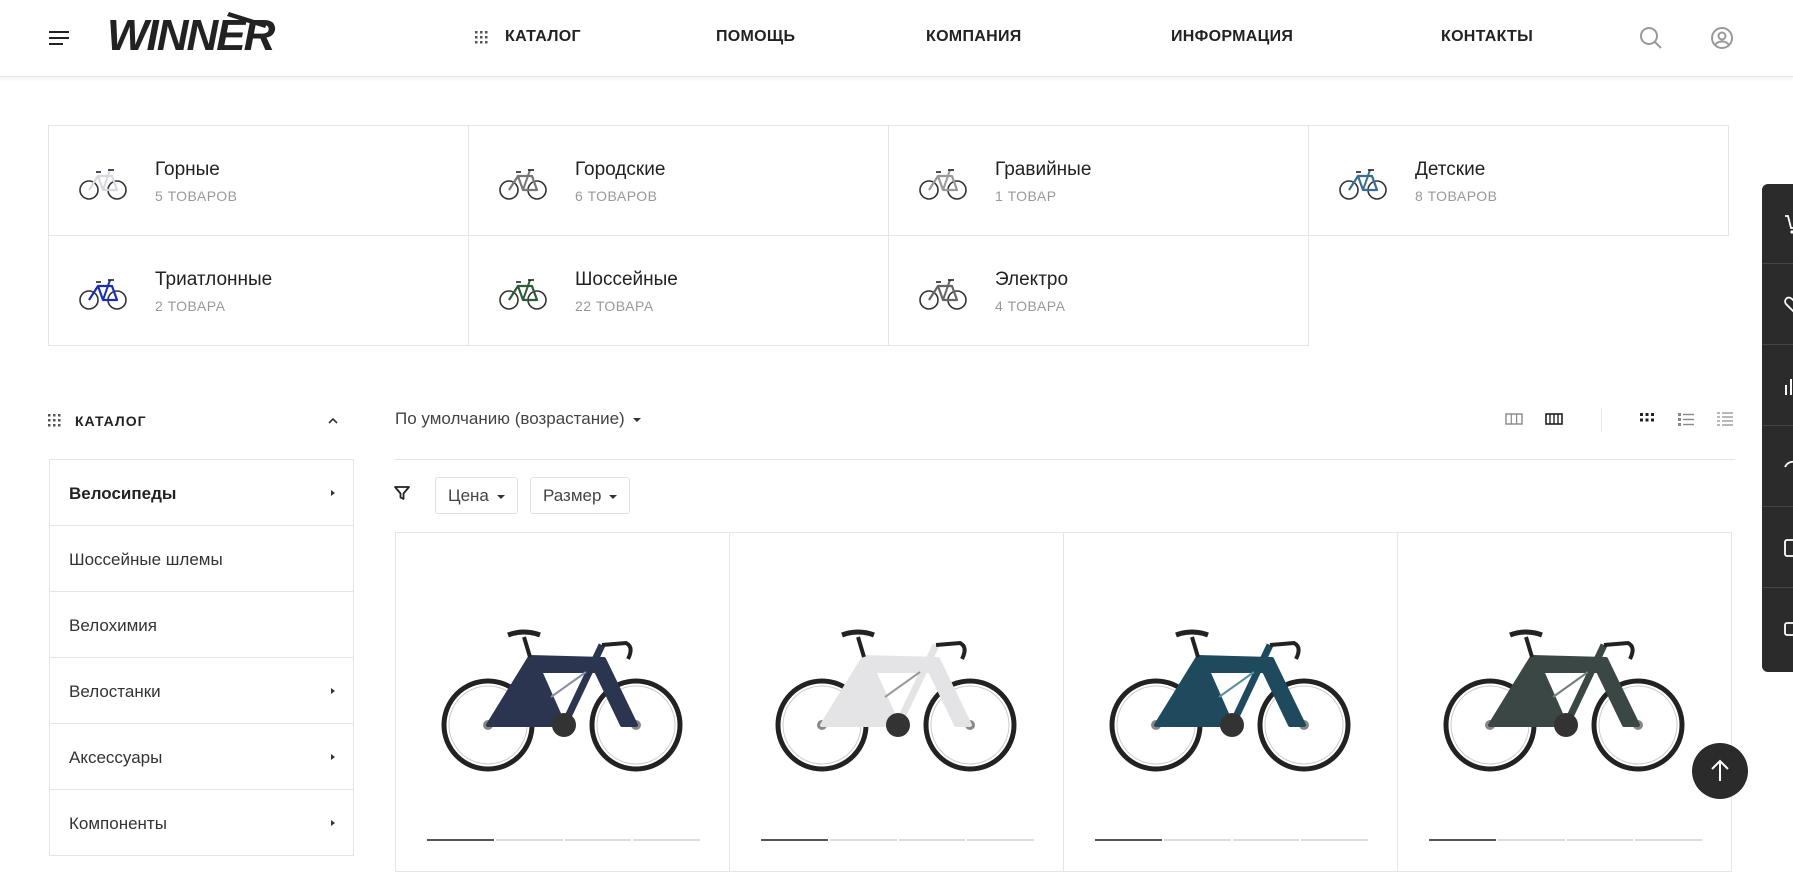 The width and height of the screenshot is (1793, 872). I want to click on sidebar-item-label: Компоненты, so click(118, 823).